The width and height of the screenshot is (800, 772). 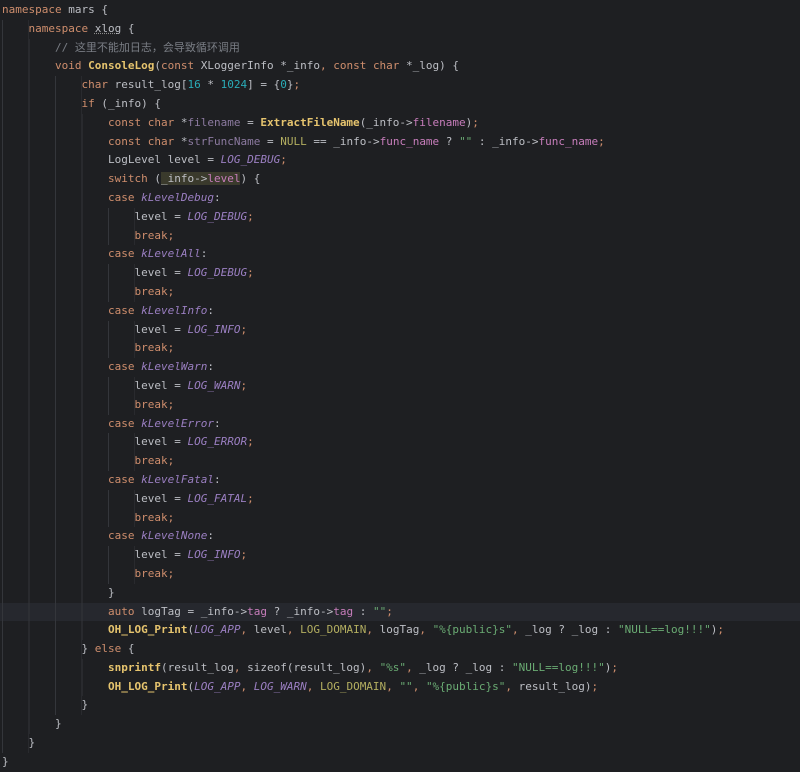 I want to click on code-line: case kLevelNone:, so click(x=401, y=537).